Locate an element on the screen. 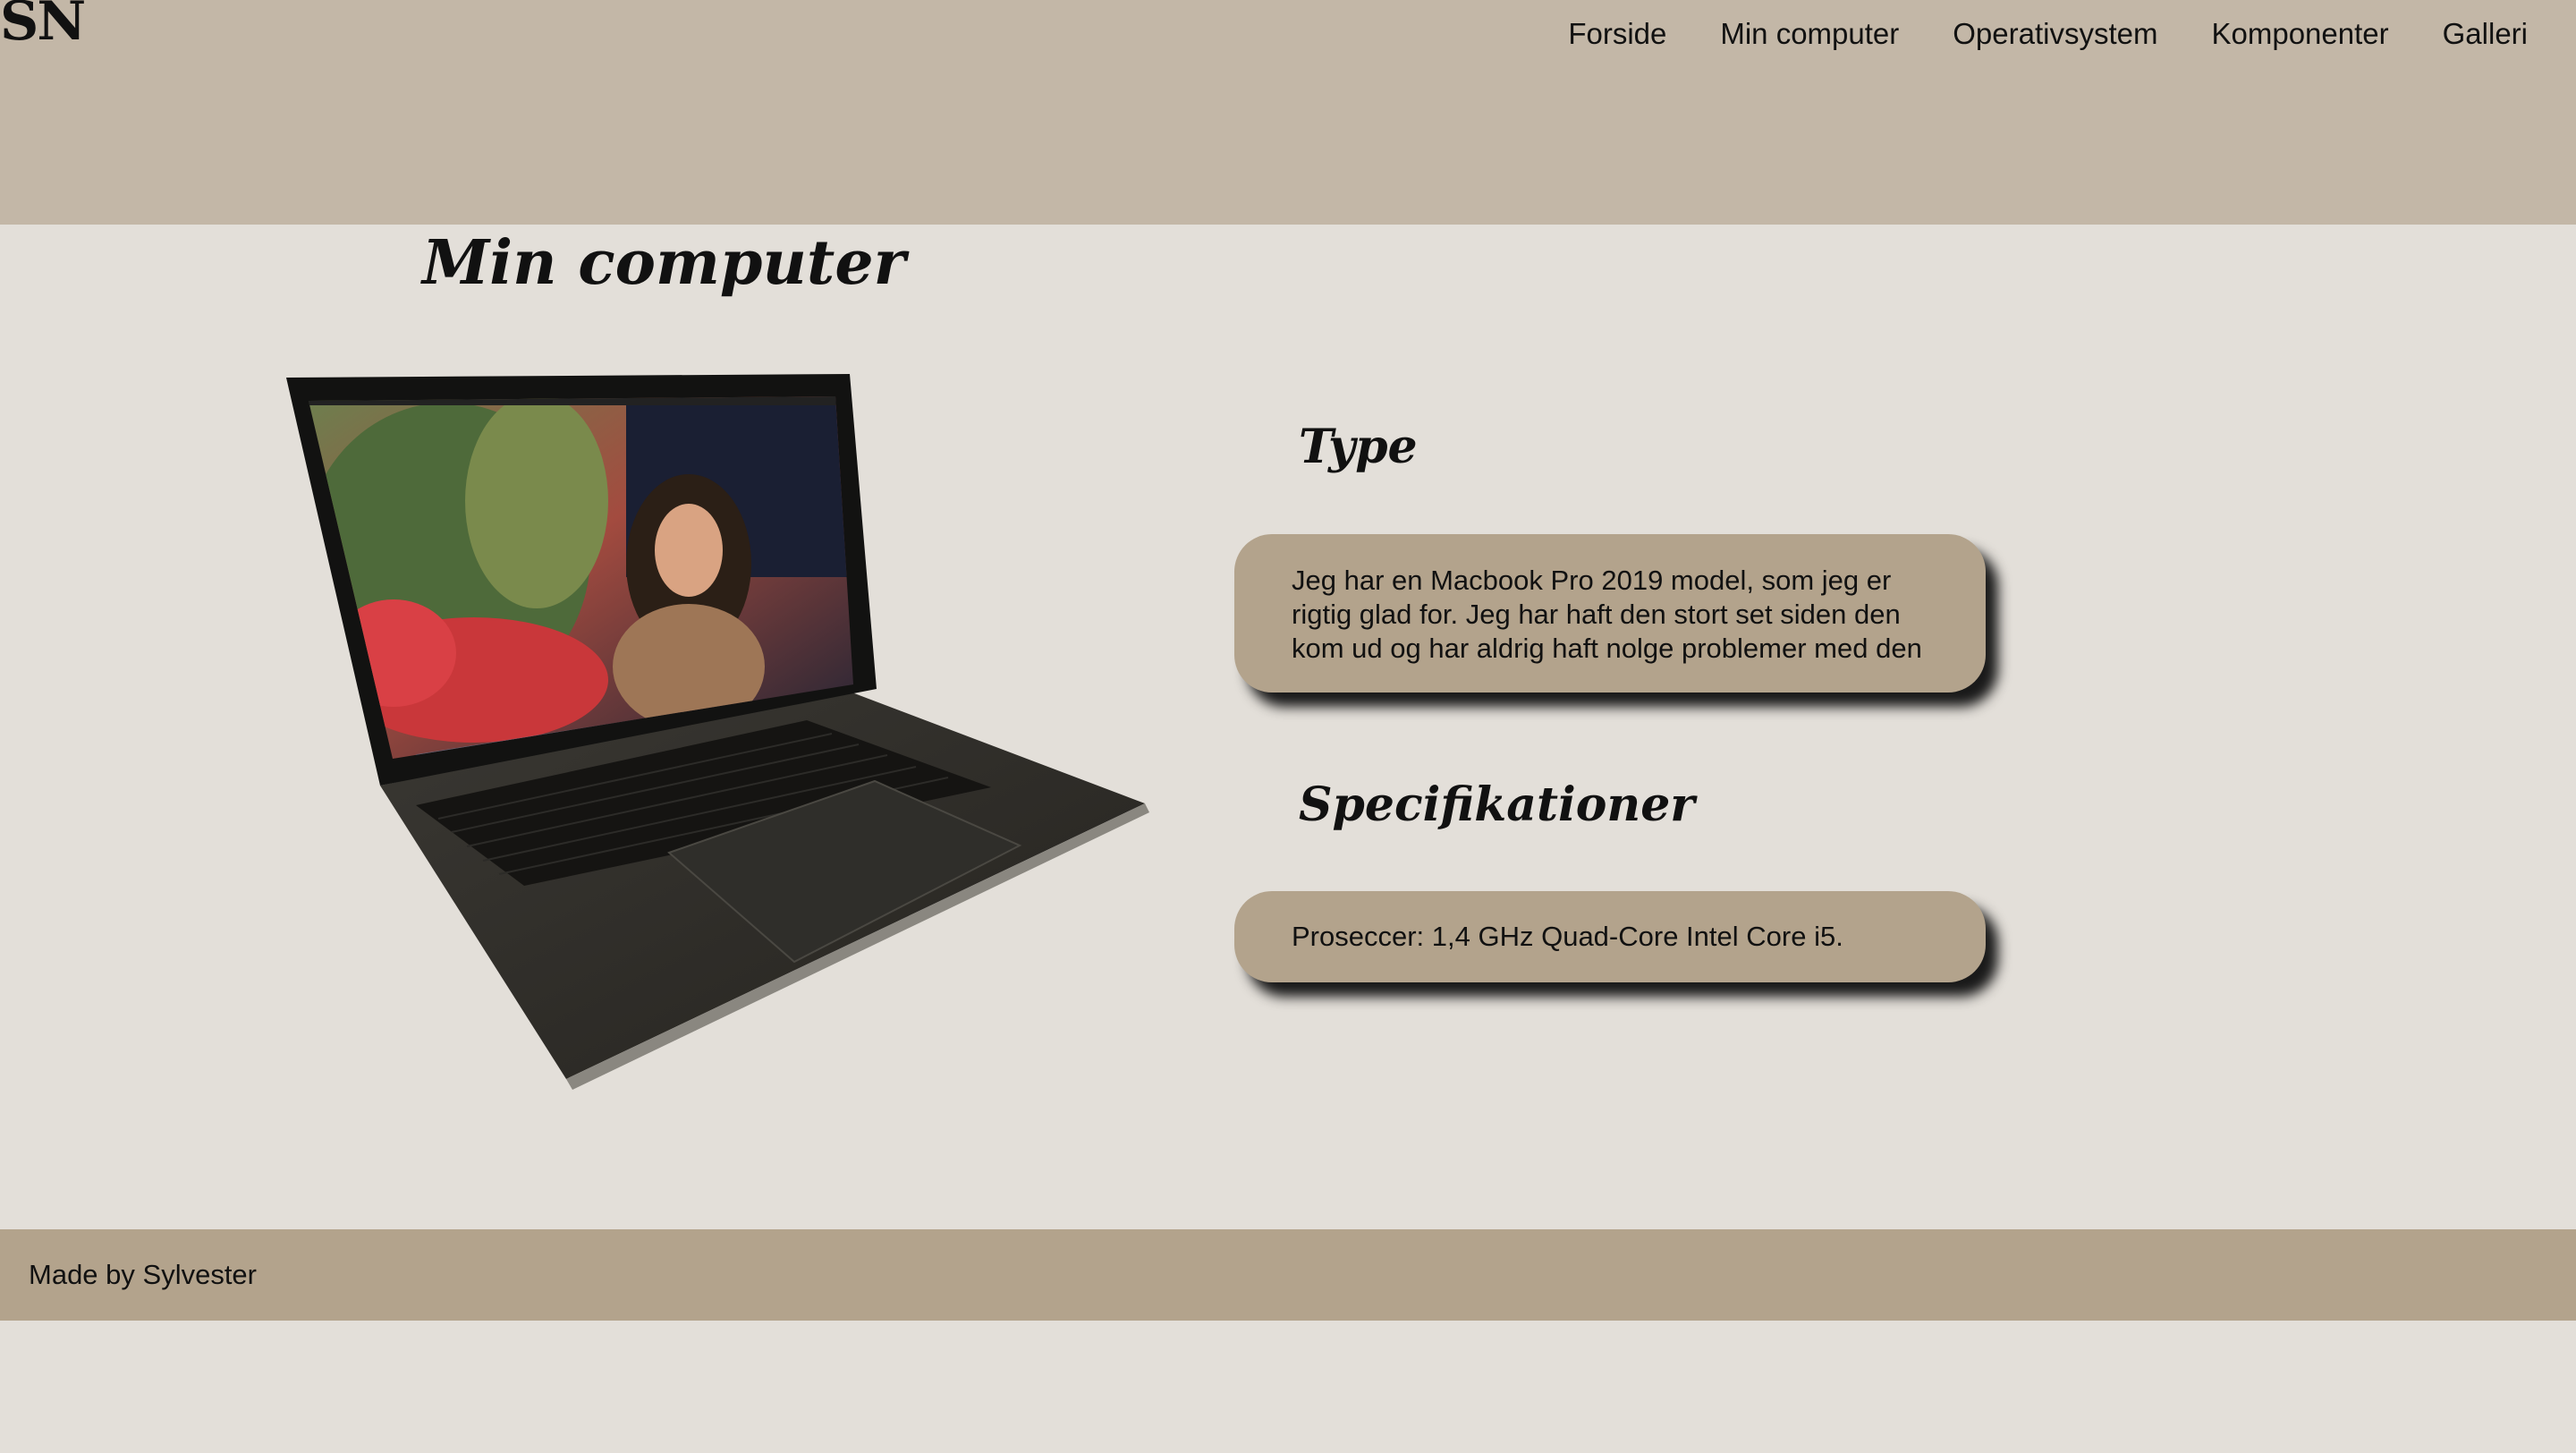 Image resolution: width=2576 pixels, height=1453 pixels. spec-heading: Specifikationer is located at coordinates (1497, 804).